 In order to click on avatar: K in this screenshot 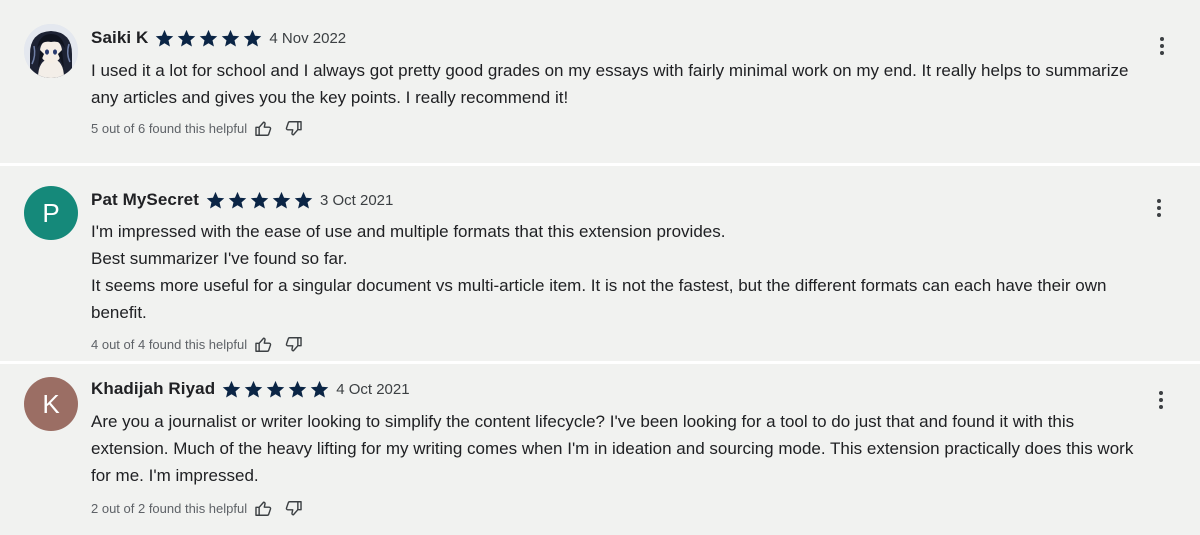, I will do `click(51, 404)`.